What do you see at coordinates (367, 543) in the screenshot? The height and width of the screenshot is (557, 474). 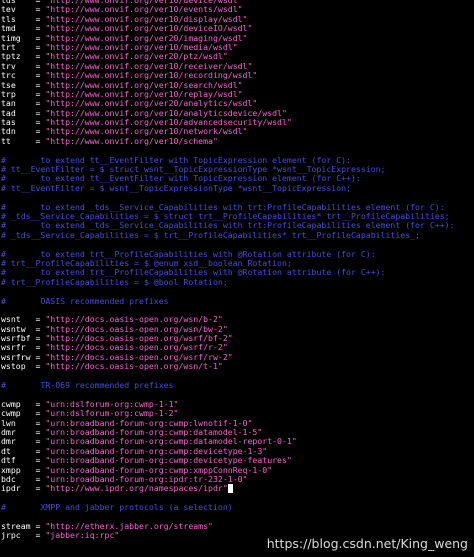 I see `watermark-text: https://blog.csdn.net/King_weng` at bounding box center [367, 543].